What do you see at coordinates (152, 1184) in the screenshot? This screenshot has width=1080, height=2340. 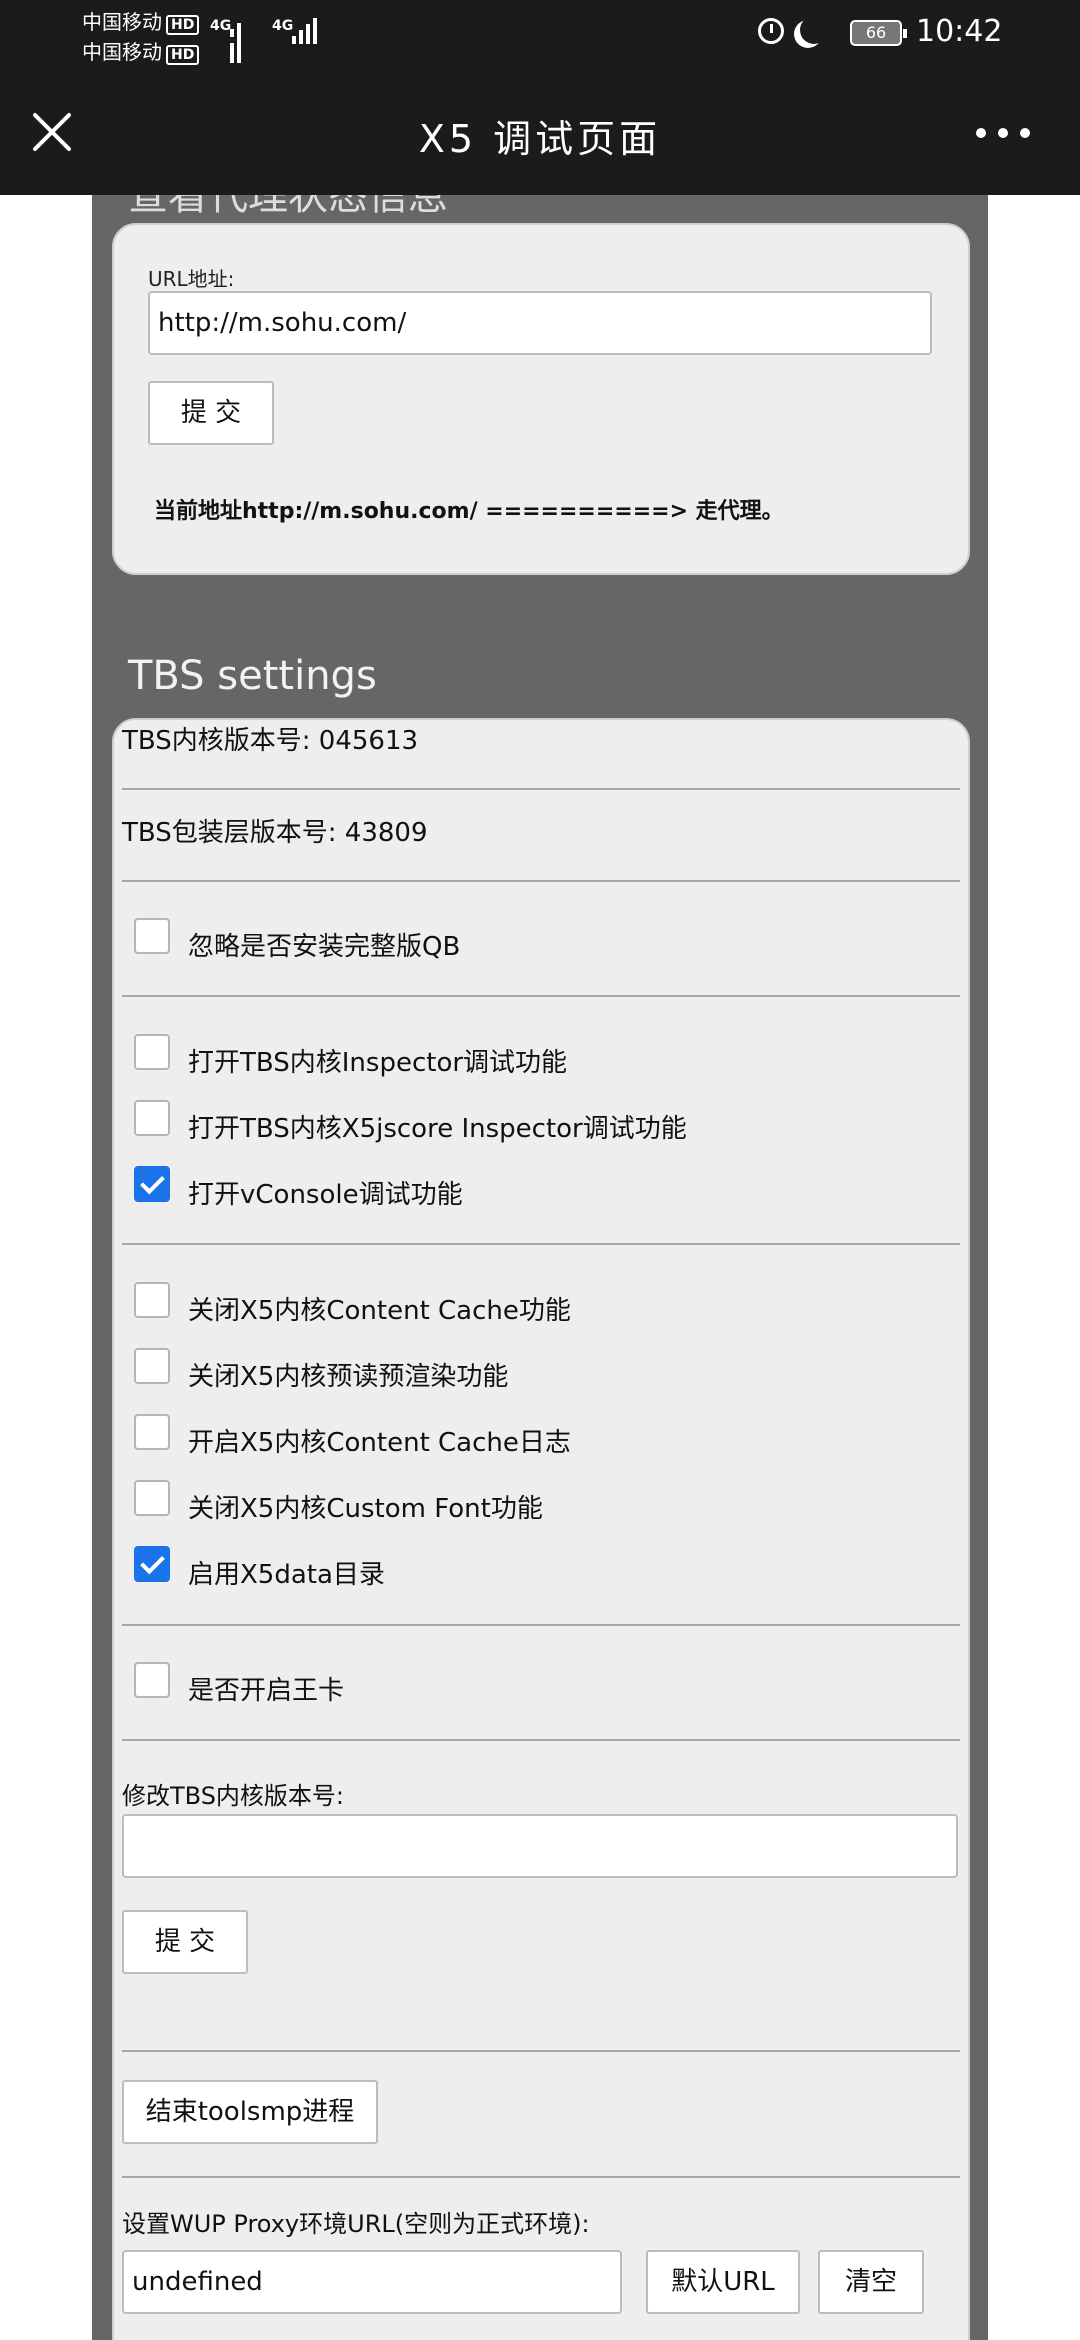 I see `vconsole-checkbox` at bounding box center [152, 1184].